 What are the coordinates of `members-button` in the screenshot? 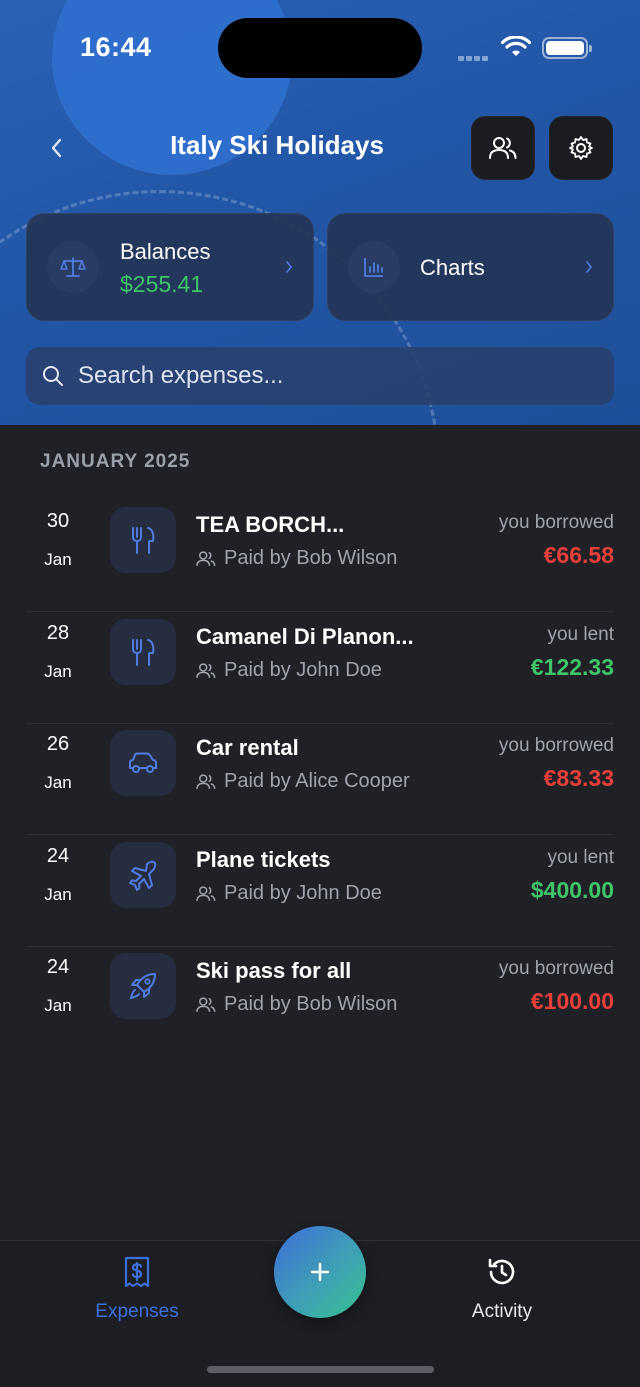 It's located at (503, 148).